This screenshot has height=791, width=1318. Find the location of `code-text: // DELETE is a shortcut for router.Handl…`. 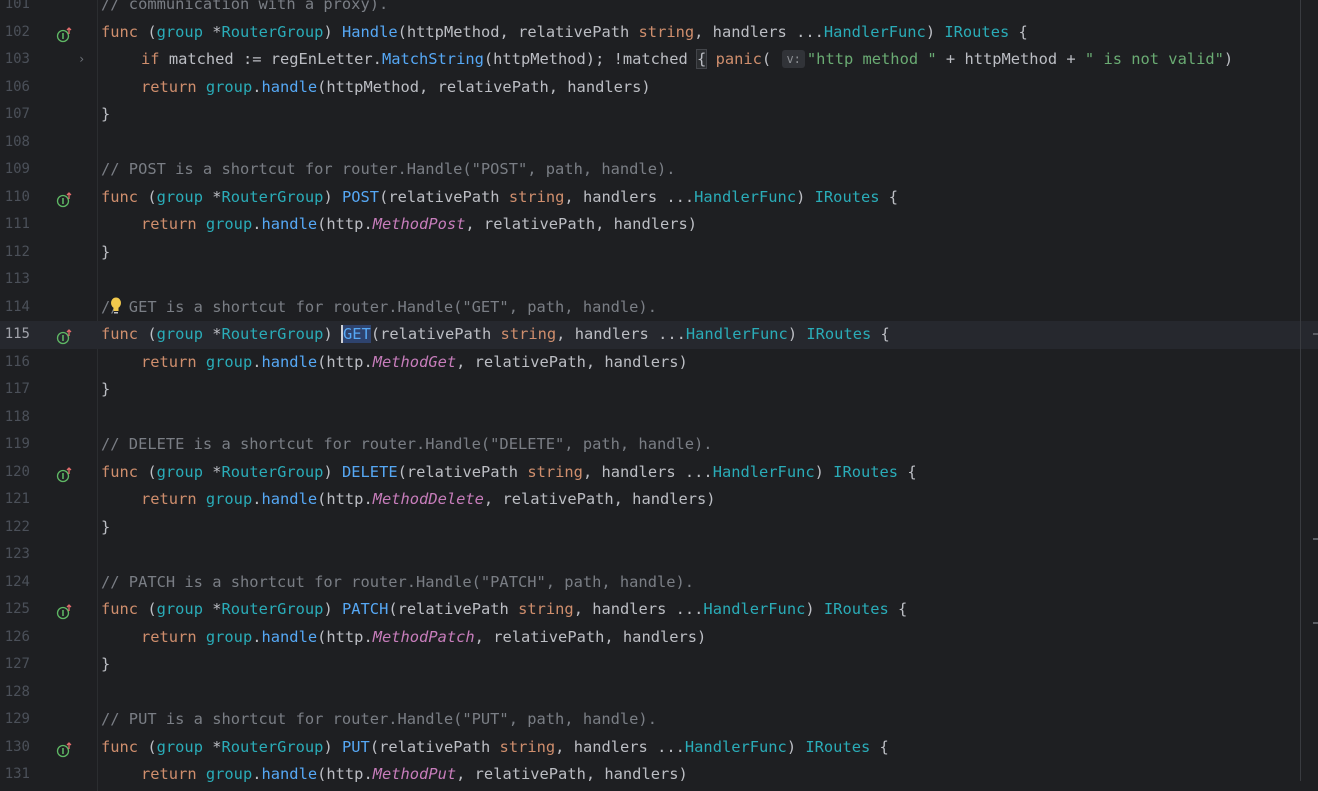

code-text: // DELETE is a shortcut for router.Handl… is located at coordinates (407, 445).